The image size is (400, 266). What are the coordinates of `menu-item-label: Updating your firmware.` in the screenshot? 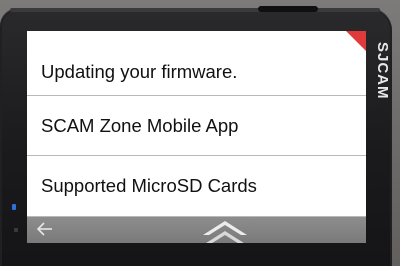 It's located at (139, 71).